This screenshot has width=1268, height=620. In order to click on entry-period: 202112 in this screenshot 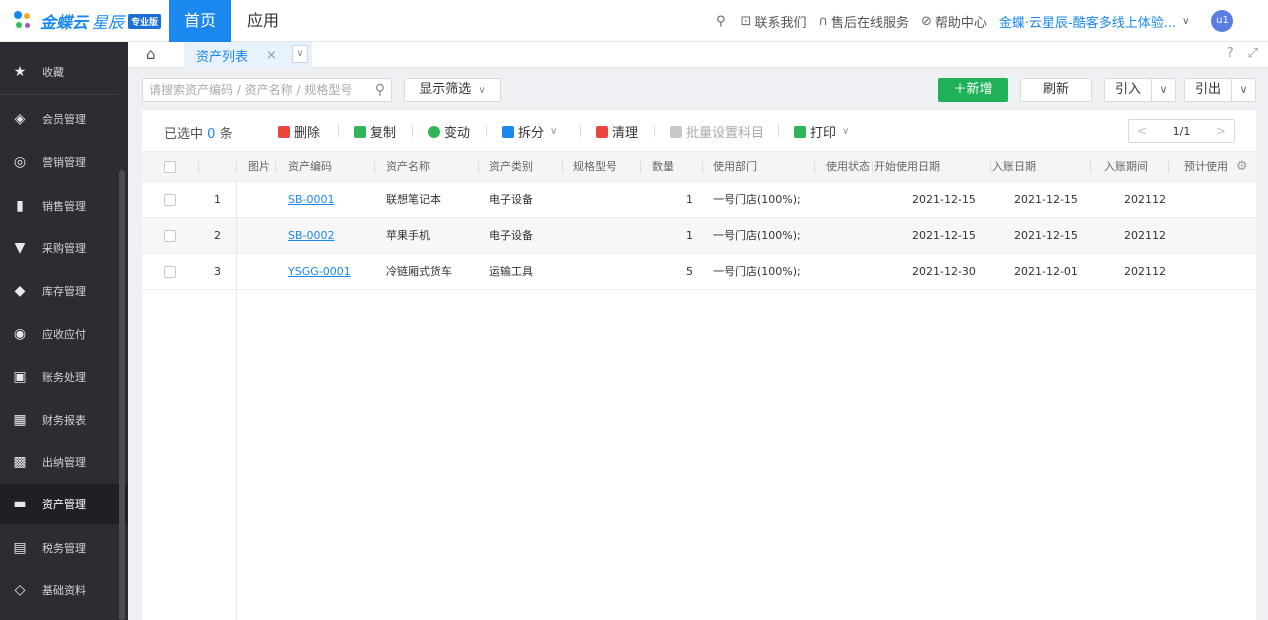, I will do `click(1145, 235)`.